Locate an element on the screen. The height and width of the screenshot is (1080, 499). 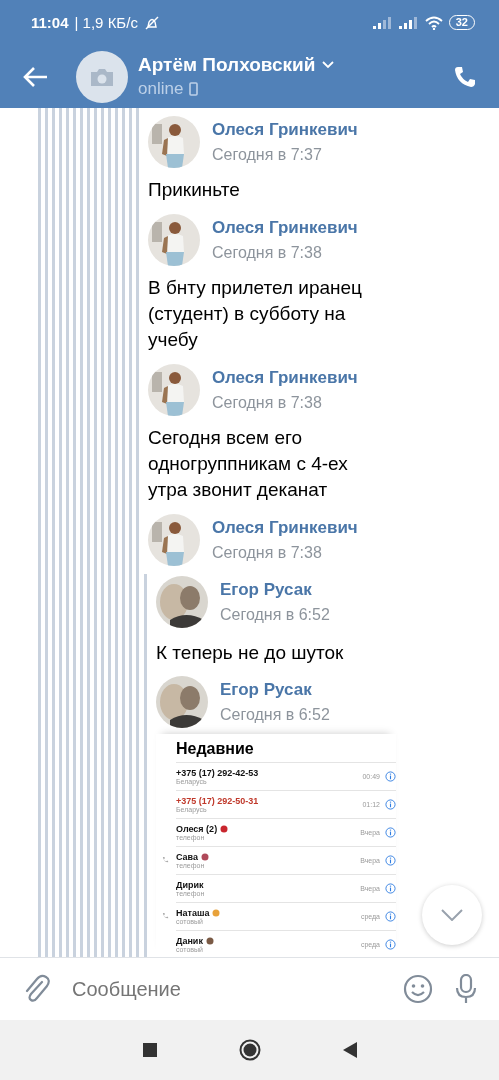
alarm-off-icon is located at coordinates (151, 22).